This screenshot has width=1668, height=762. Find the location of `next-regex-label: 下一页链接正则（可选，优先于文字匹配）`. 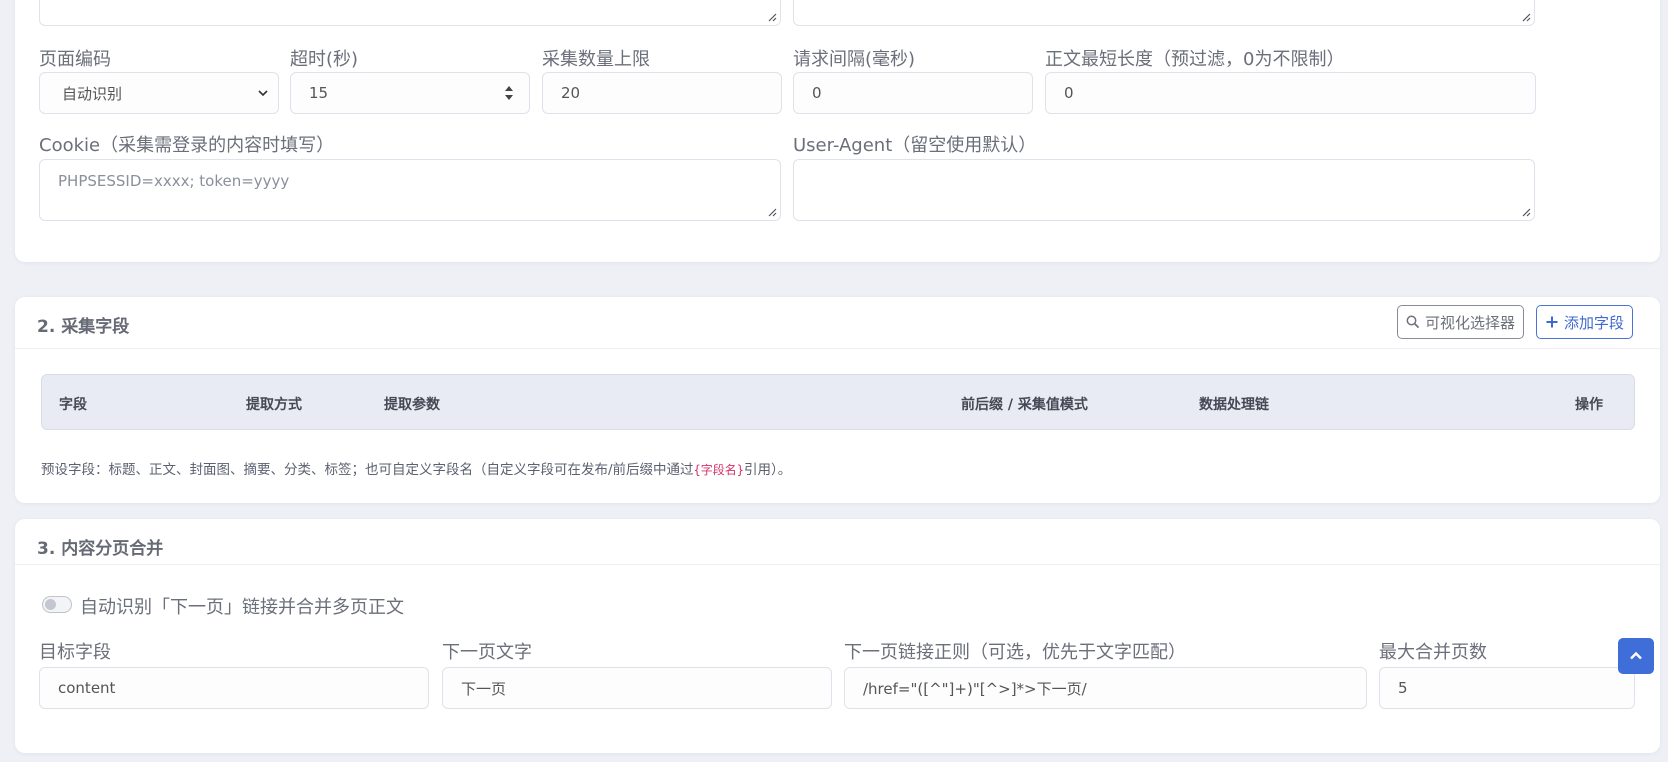

next-regex-label: 下一页链接正则（可选，优先于文字匹配） is located at coordinates (1015, 652).